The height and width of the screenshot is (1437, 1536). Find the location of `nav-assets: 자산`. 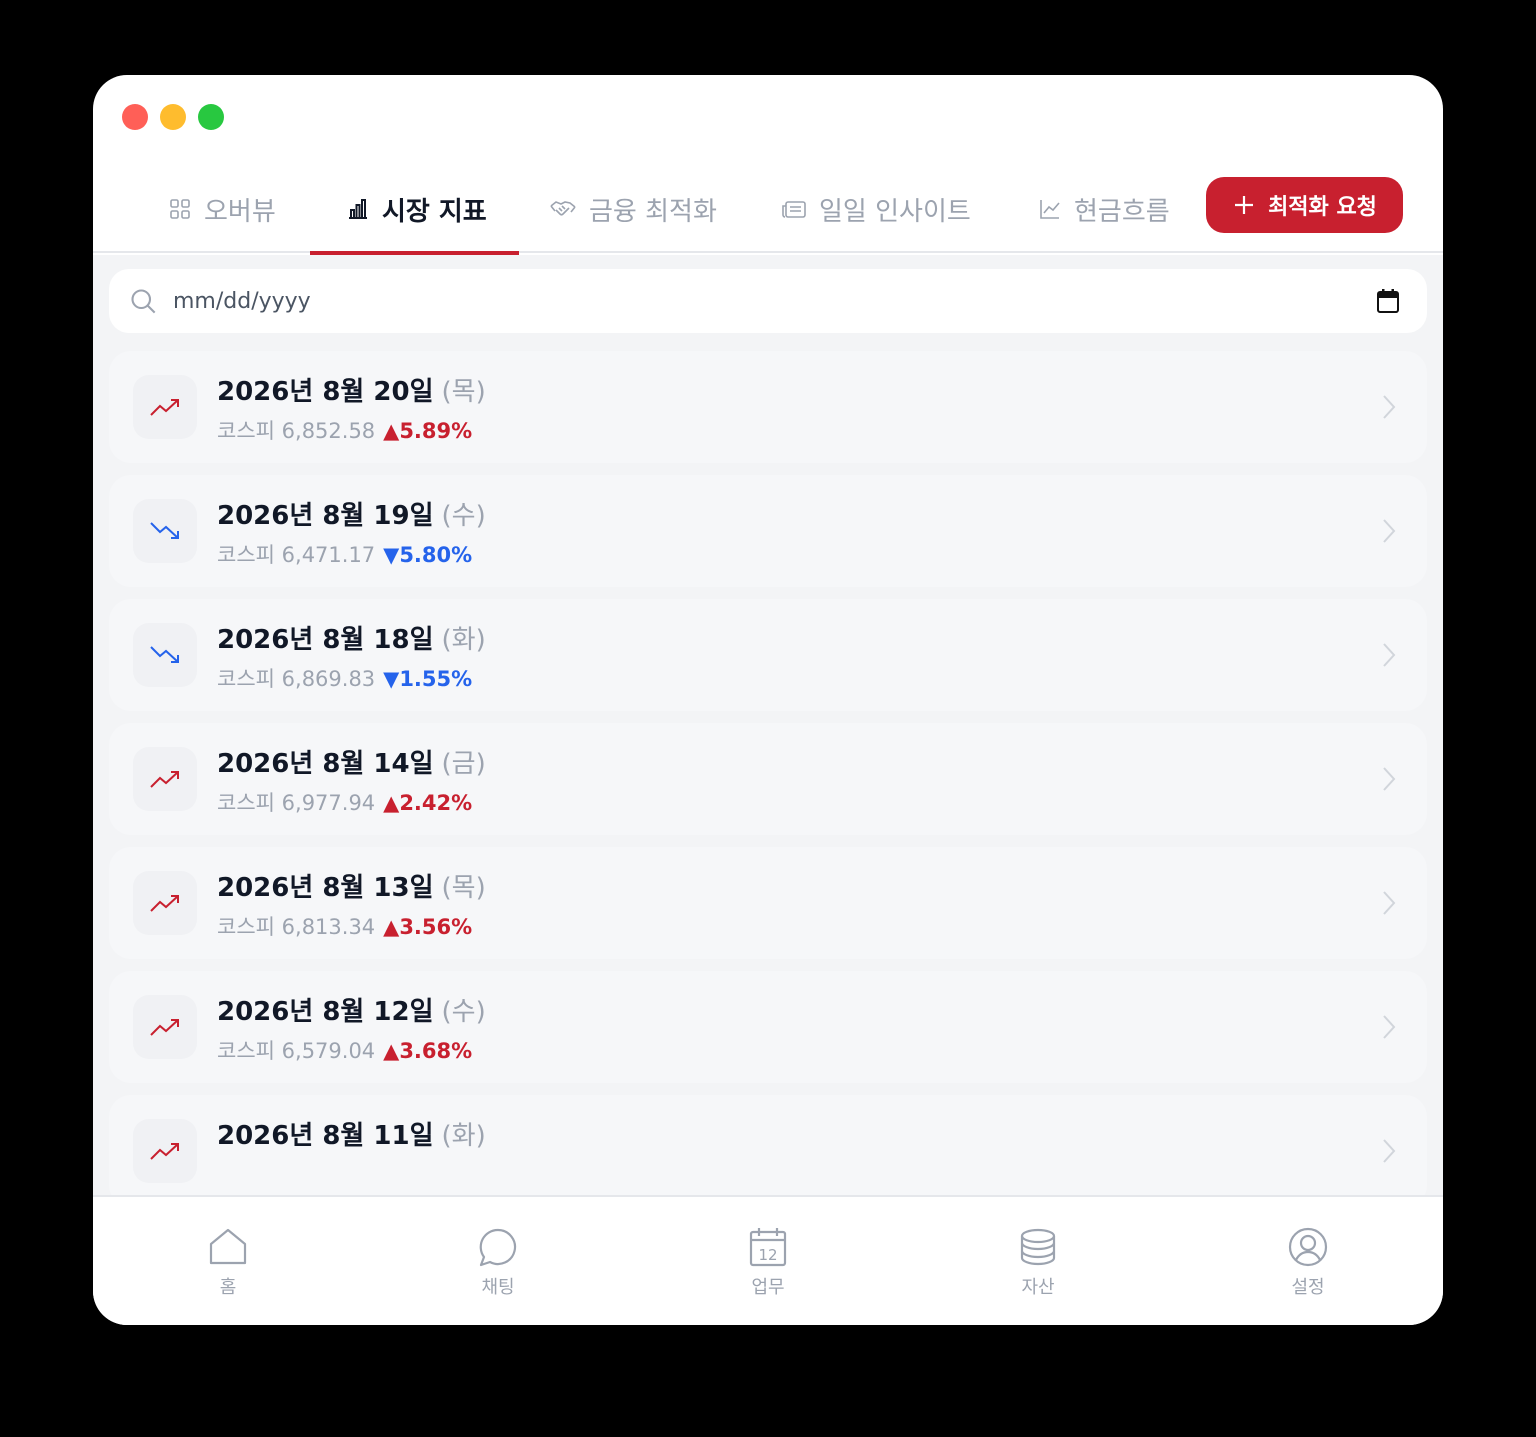

nav-assets: 자산 is located at coordinates (1038, 1263).